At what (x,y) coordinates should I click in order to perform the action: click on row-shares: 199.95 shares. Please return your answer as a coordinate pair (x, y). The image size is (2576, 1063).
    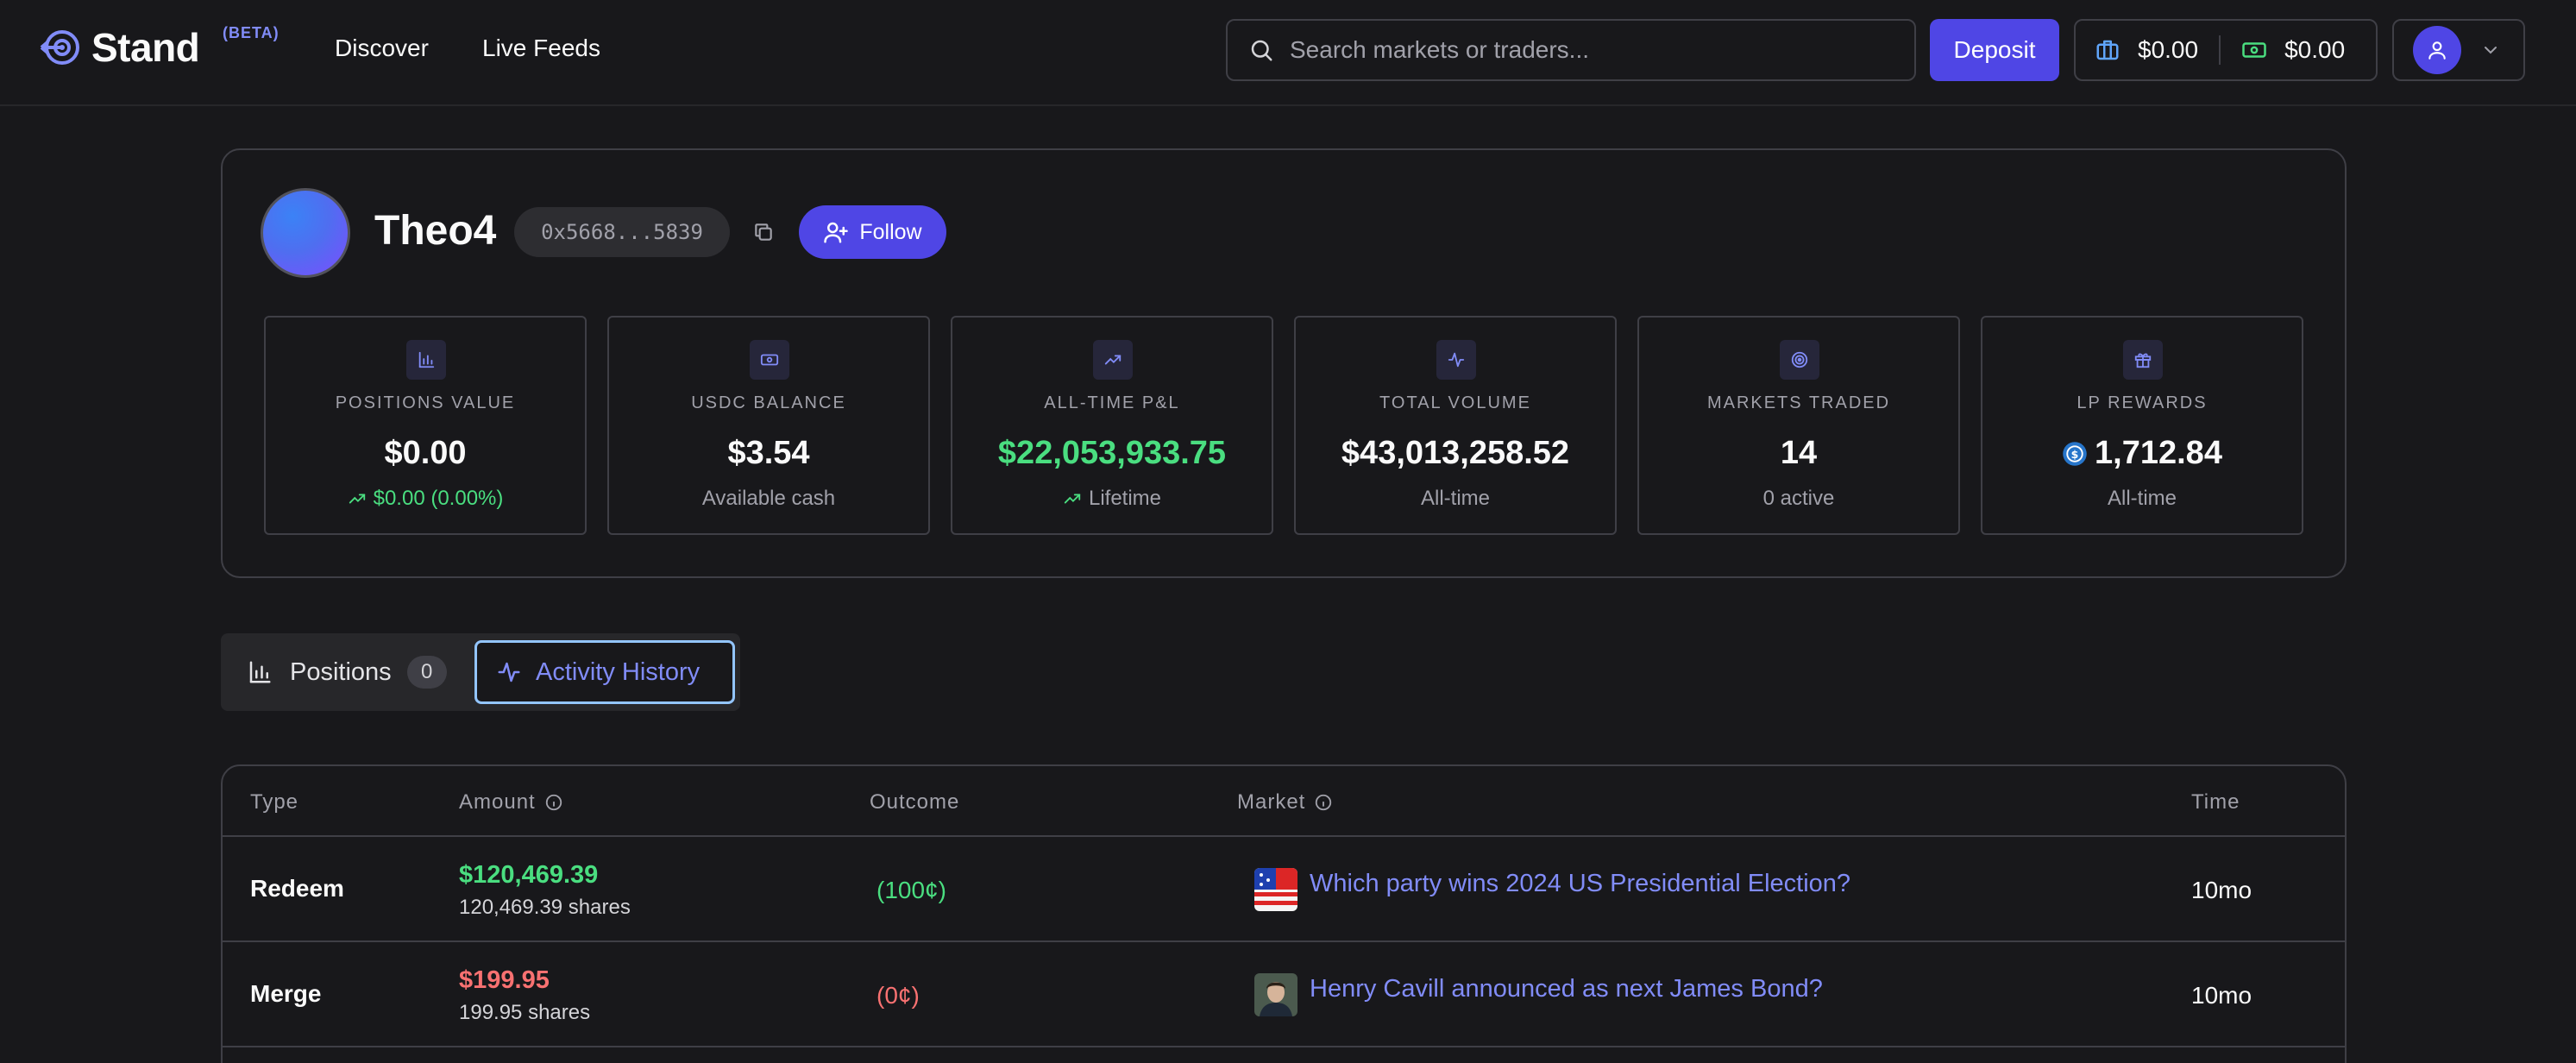
    Looking at the image, I should click on (525, 1012).